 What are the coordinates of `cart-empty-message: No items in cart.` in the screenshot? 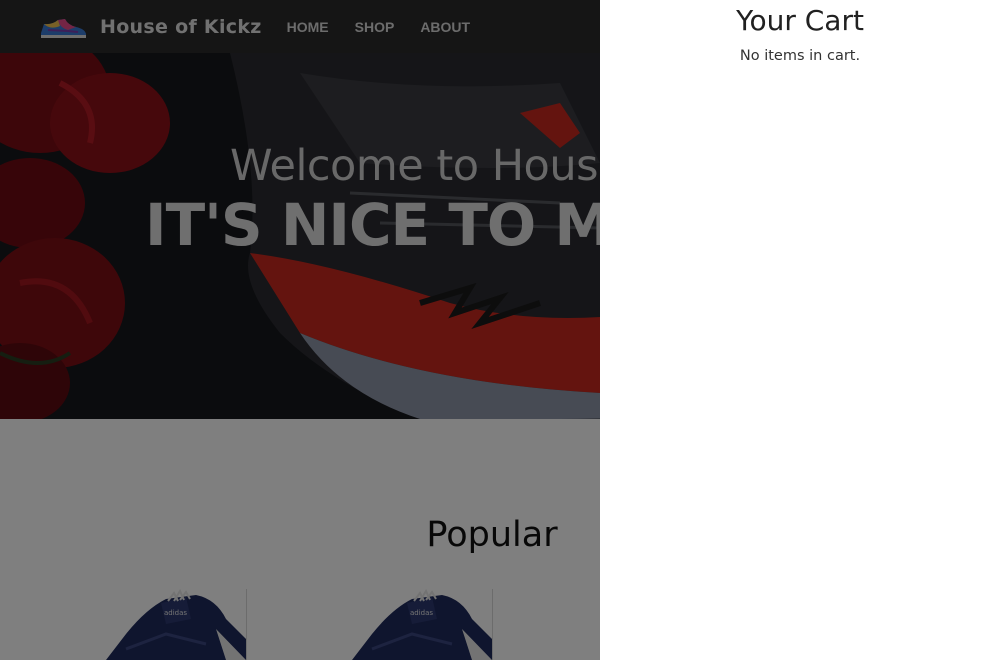 It's located at (800, 56).